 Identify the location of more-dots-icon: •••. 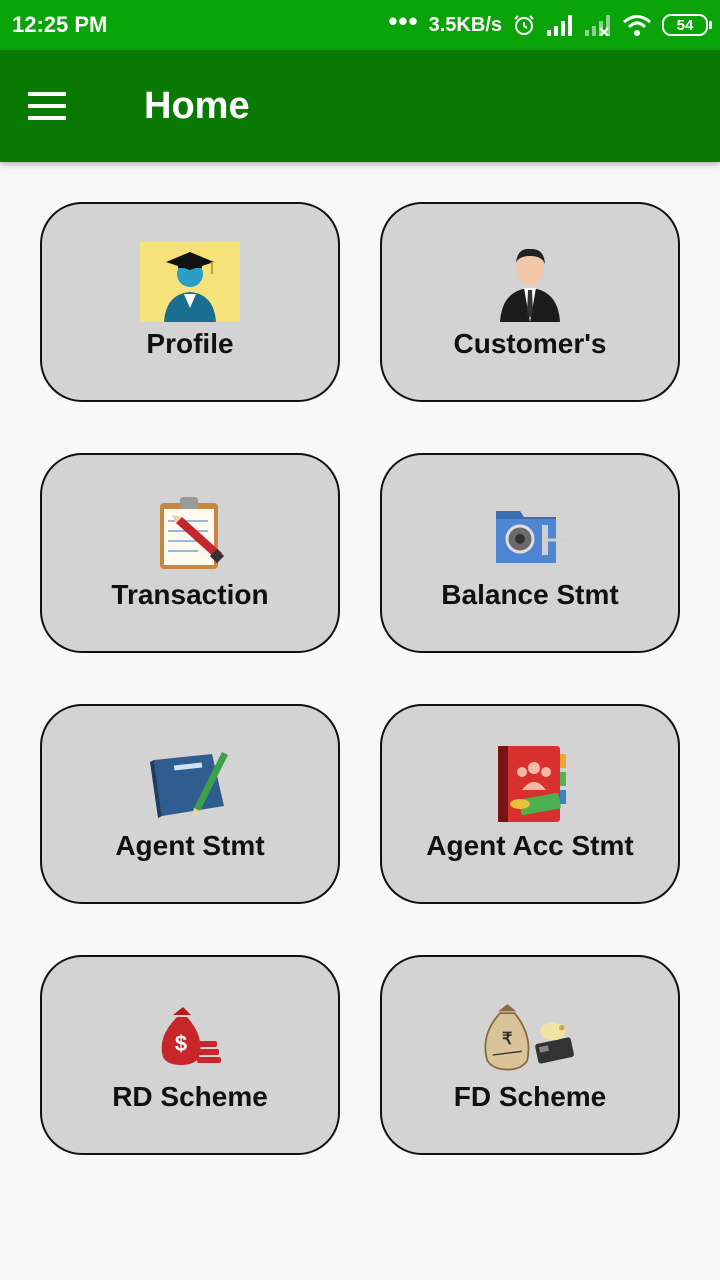
(403, 21).